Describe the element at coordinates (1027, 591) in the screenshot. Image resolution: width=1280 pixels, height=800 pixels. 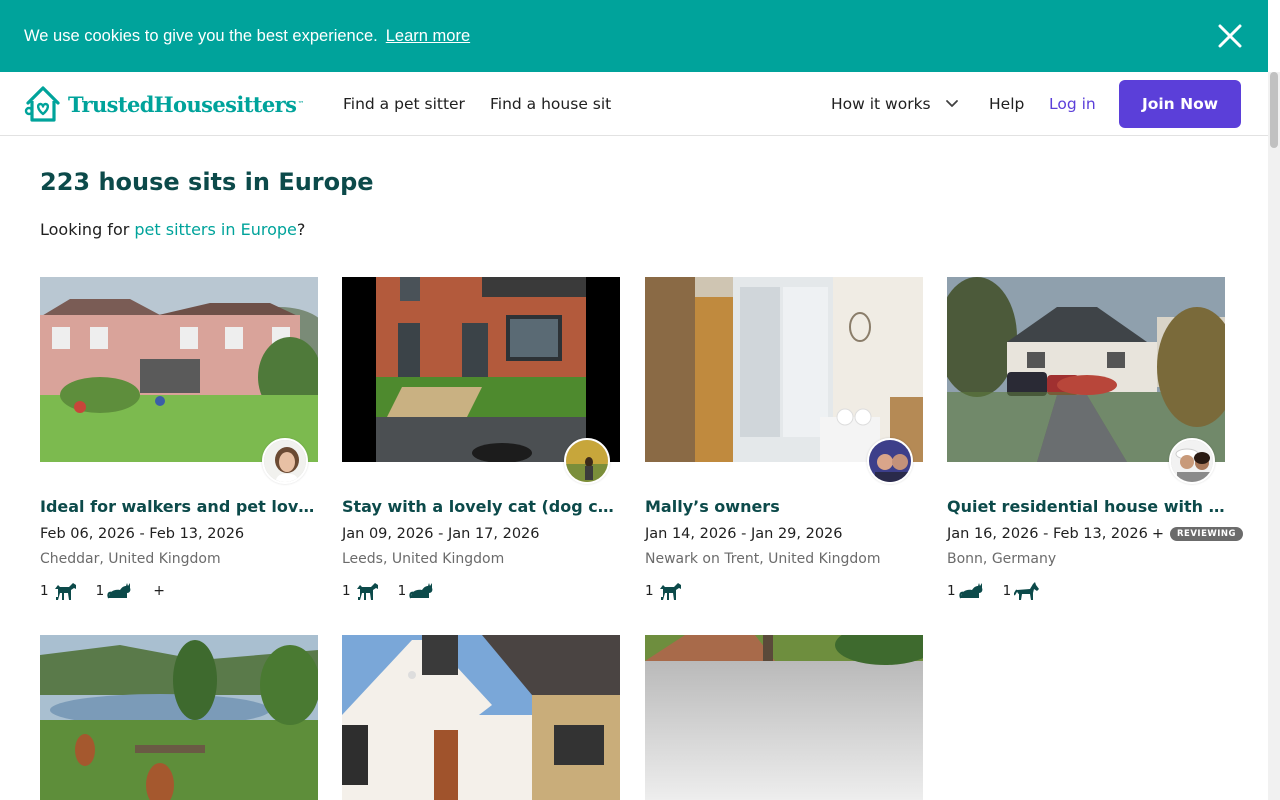
I see `horse-icon` at that location.